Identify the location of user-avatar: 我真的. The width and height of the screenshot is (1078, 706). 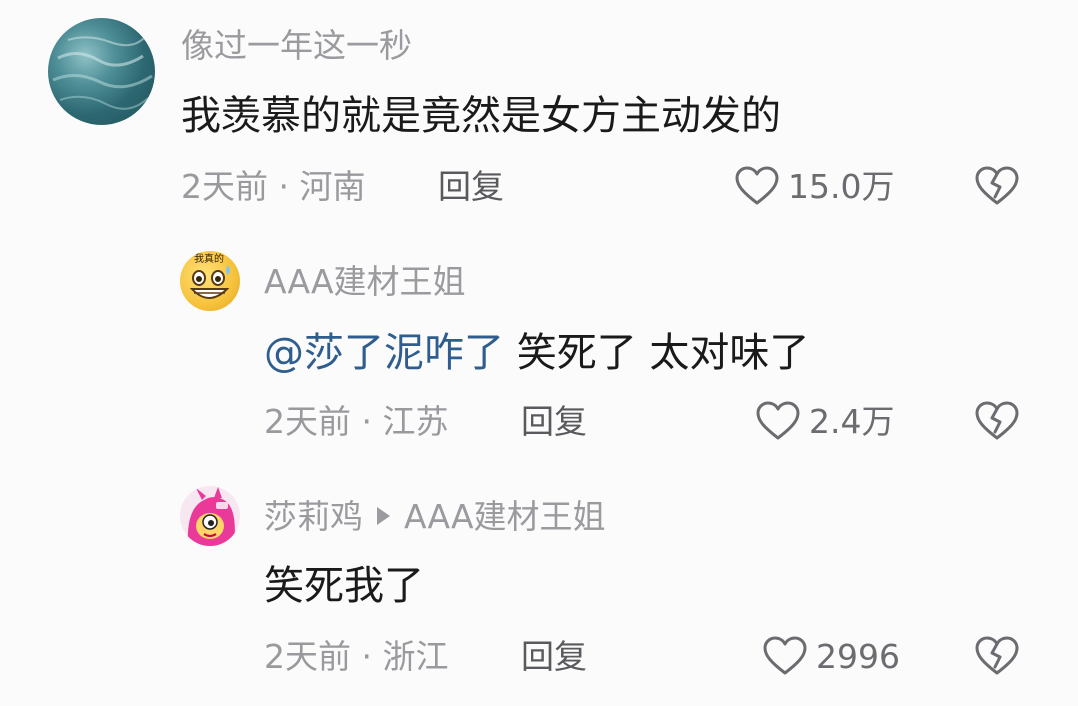
(210, 281).